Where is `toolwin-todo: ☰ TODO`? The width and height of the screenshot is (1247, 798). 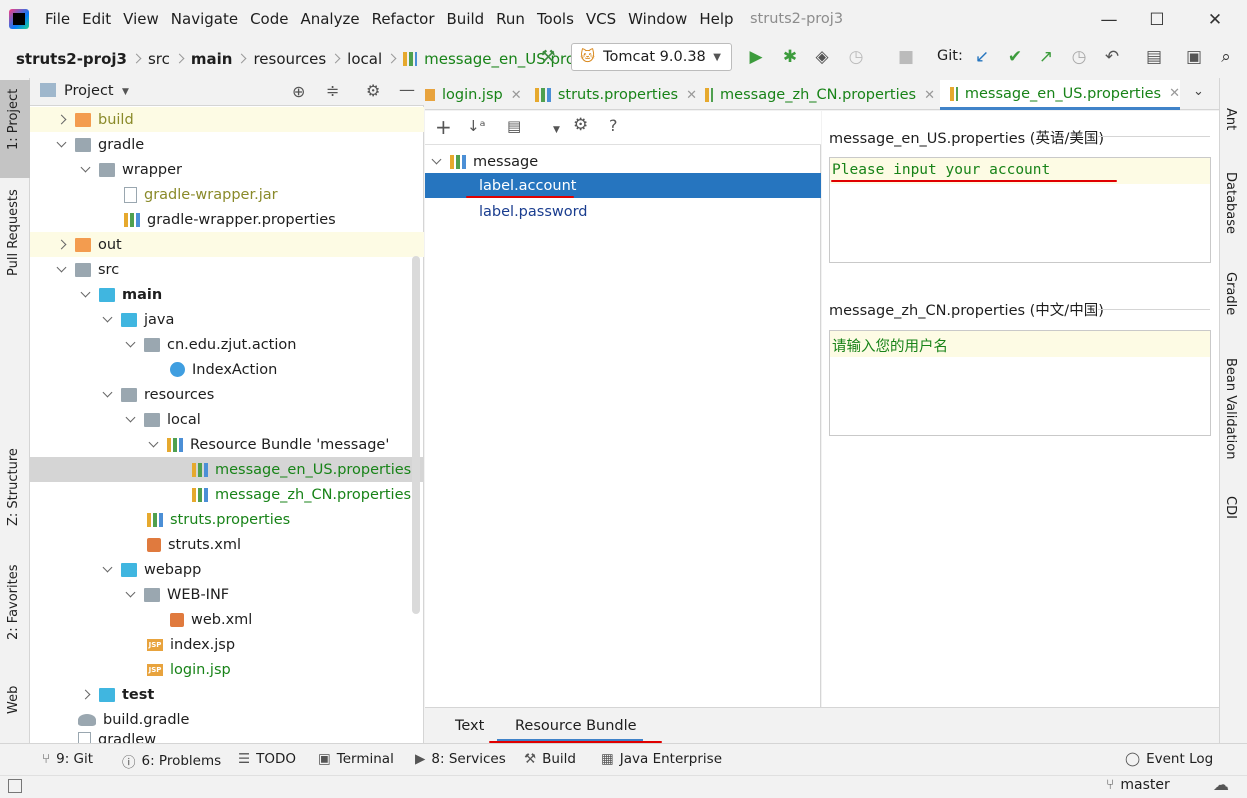 toolwin-todo: ☰ TODO is located at coordinates (267, 759).